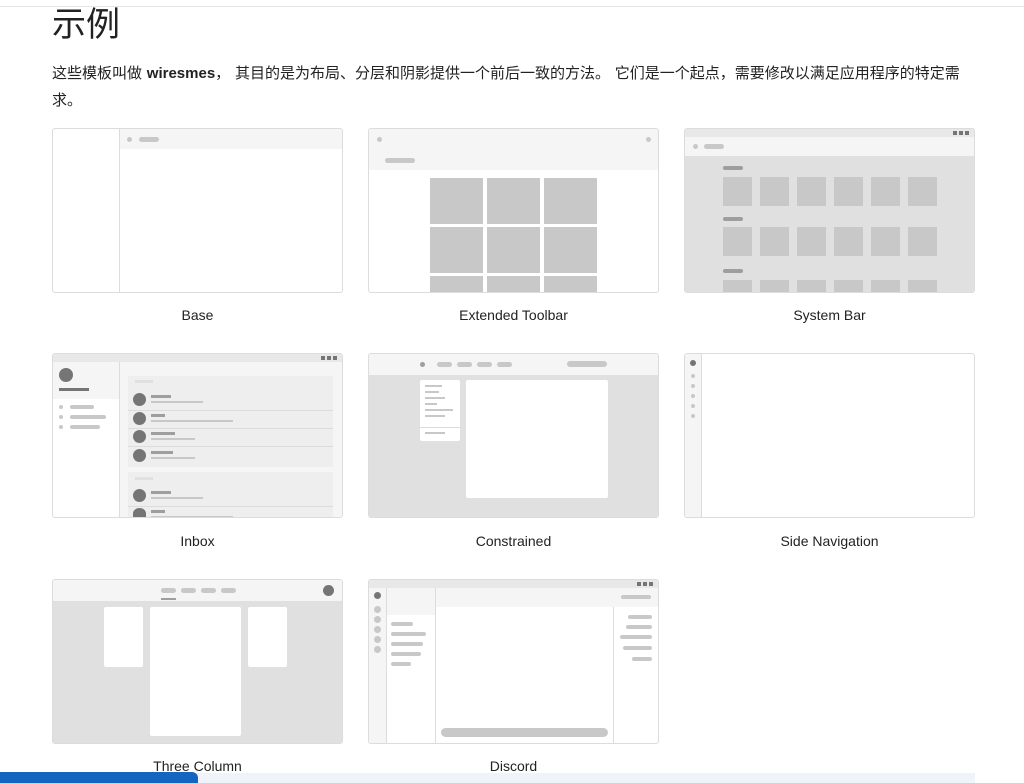 This screenshot has width=1024, height=783. What do you see at coordinates (636, 597) in the screenshot?
I see `wire-header-action` at bounding box center [636, 597].